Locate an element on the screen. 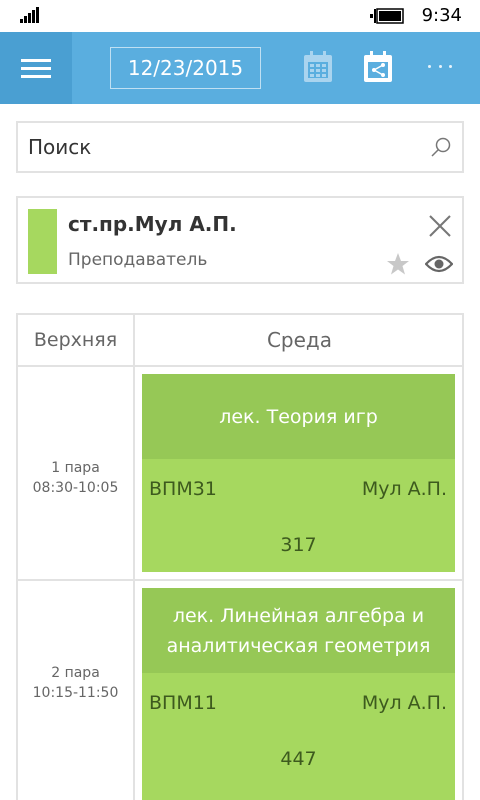 Image resolution: width=480 pixels, height=800 pixels. calendar-icon is located at coordinates (318, 67).